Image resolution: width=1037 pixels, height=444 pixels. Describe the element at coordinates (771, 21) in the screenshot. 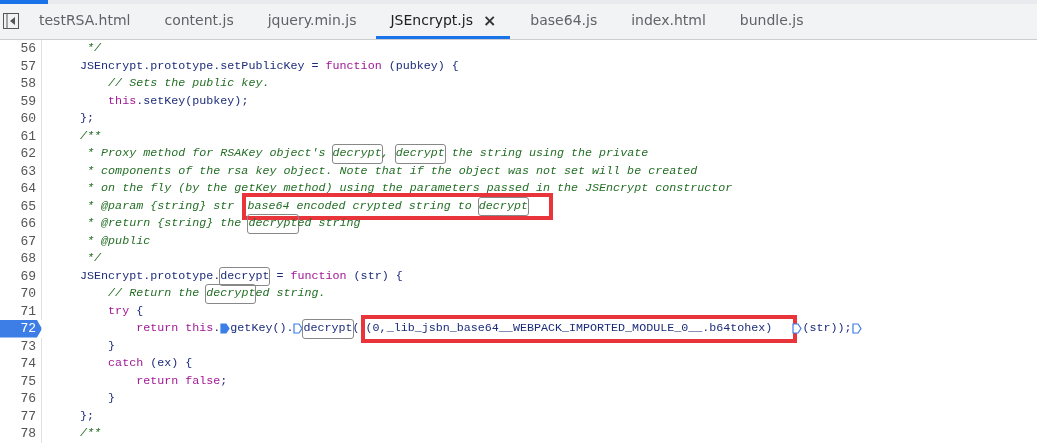

I see `file-tab: bundle.js` at that location.